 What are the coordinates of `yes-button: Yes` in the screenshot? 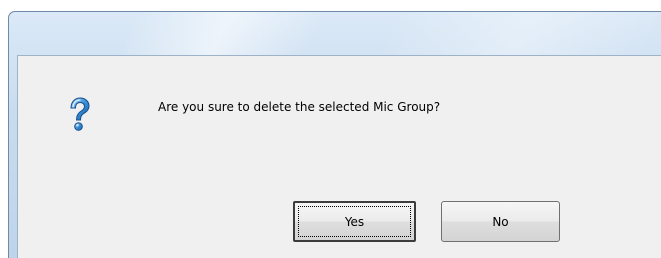 It's located at (354, 221).